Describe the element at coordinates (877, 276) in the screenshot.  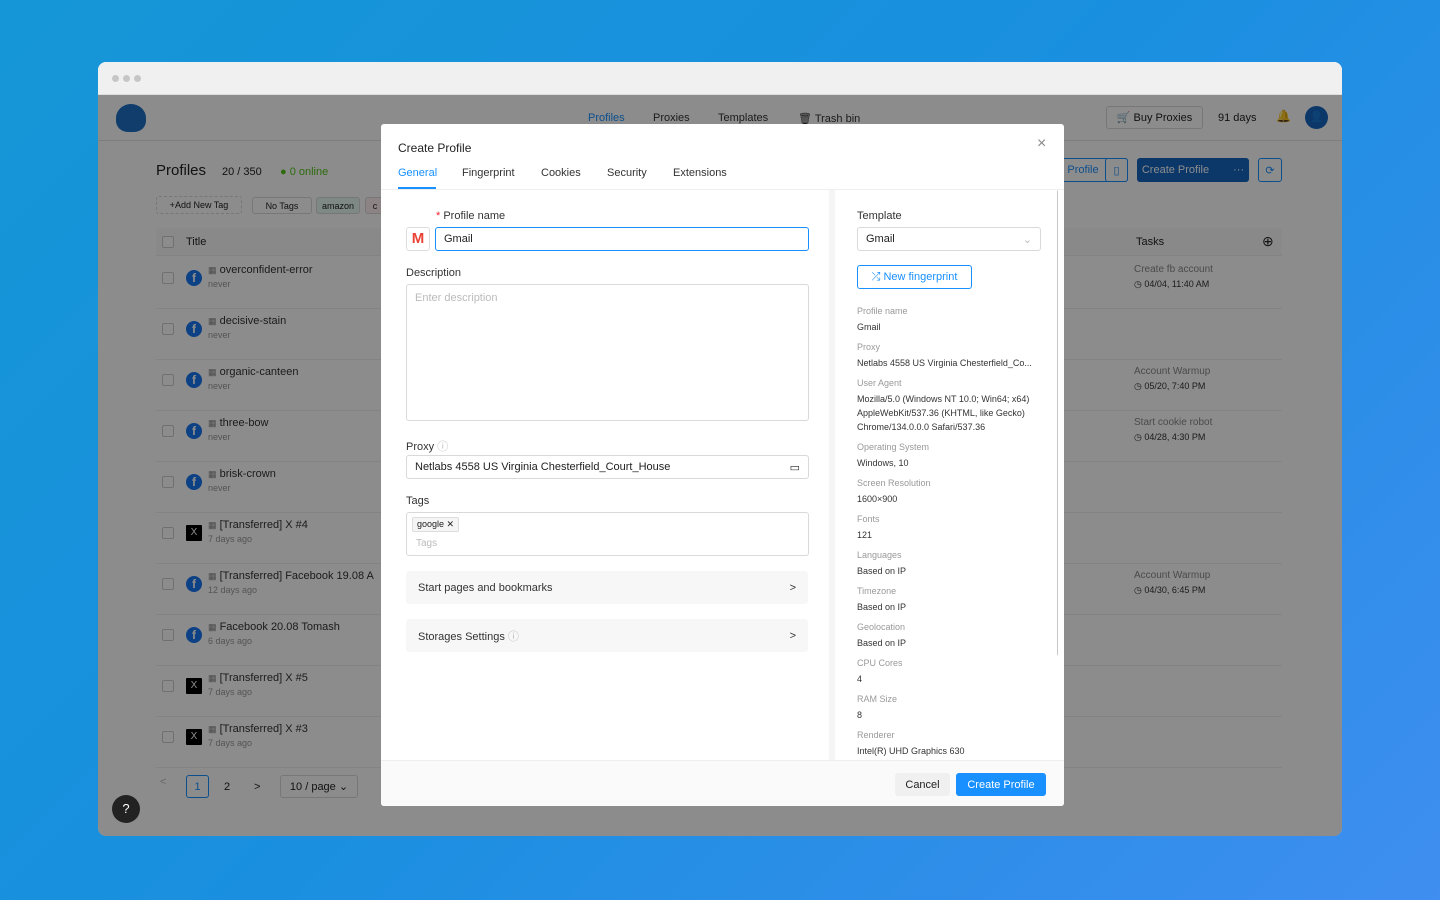
I see `shuffle-icon: ⤮` at that location.